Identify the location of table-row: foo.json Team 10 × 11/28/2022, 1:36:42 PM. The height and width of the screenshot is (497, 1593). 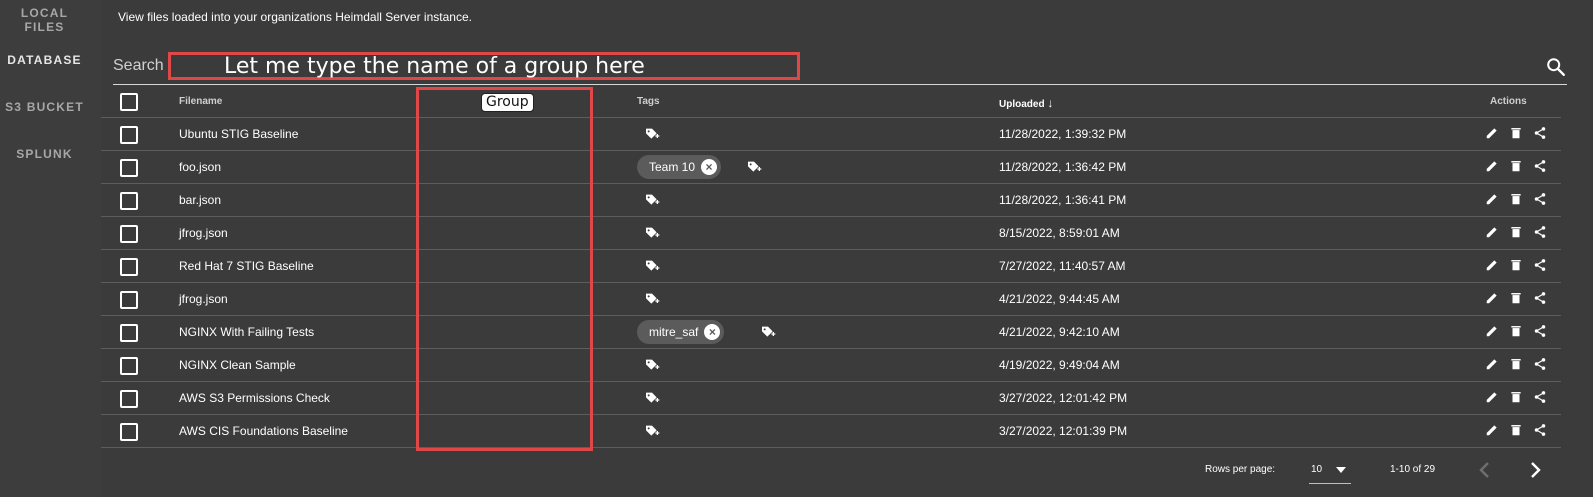
(831, 167).